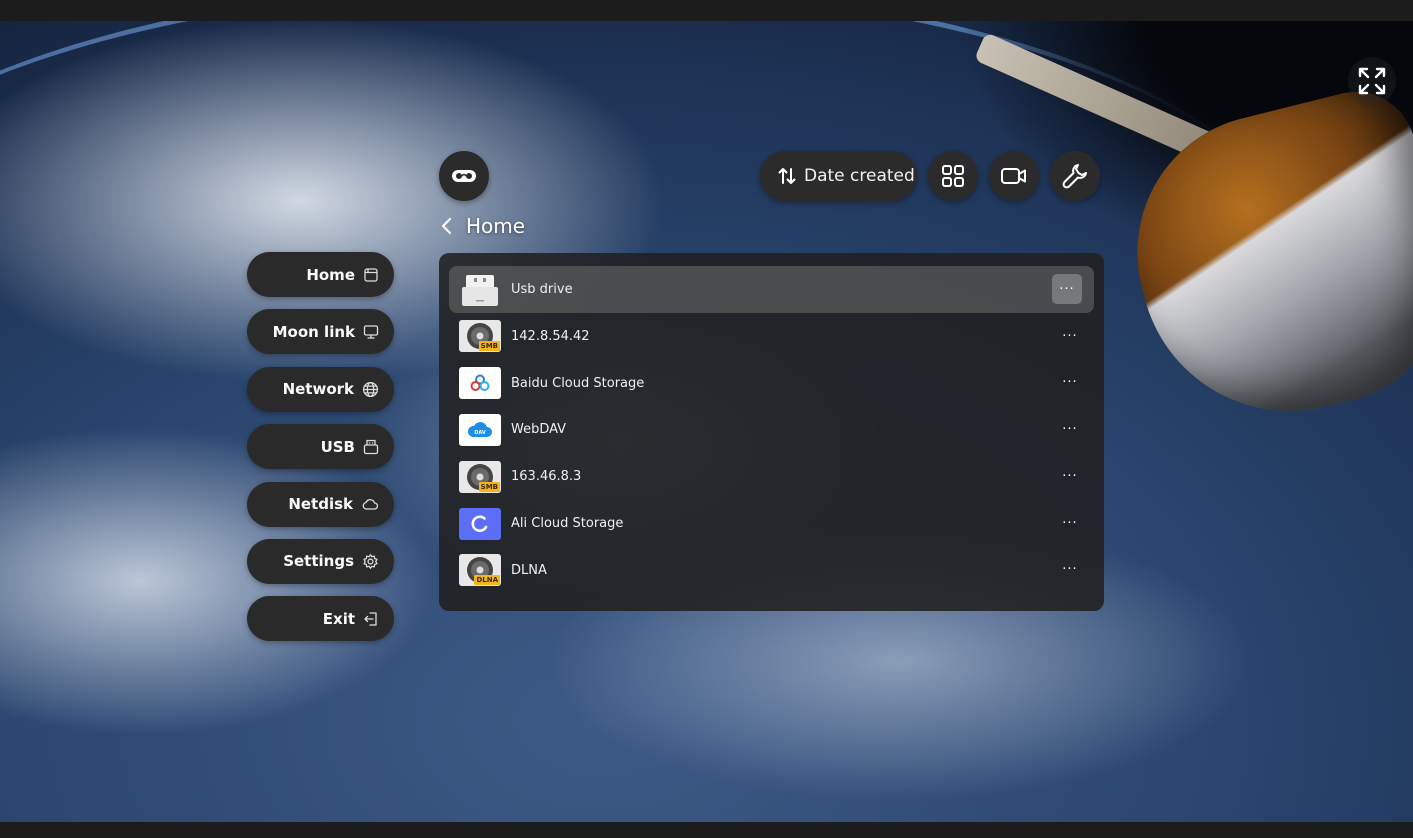  What do you see at coordinates (546, 477) in the screenshot?
I see `source-name: 163.46.8.3` at bounding box center [546, 477].